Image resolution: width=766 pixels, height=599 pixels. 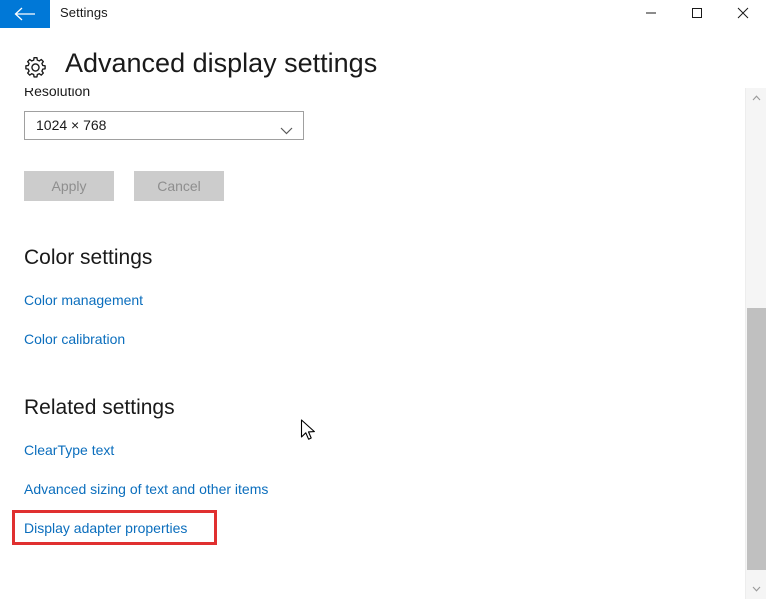 I want to click on close-icon, so click(x=743, y=15).